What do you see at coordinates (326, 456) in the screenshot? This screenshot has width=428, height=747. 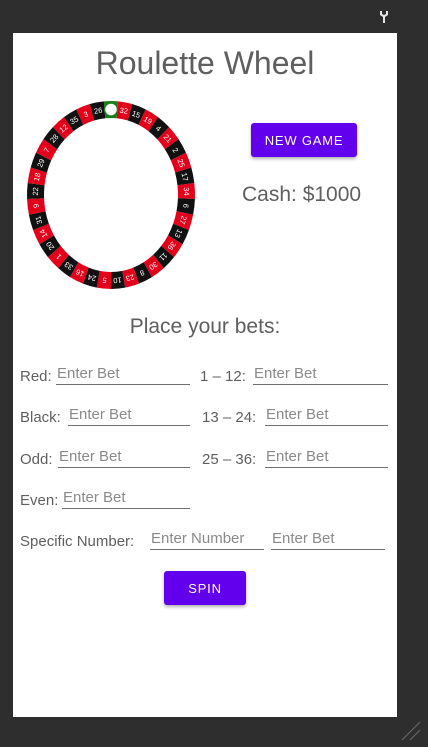 I see `range-25-36-bet-input` at bounding box center [326, 456].